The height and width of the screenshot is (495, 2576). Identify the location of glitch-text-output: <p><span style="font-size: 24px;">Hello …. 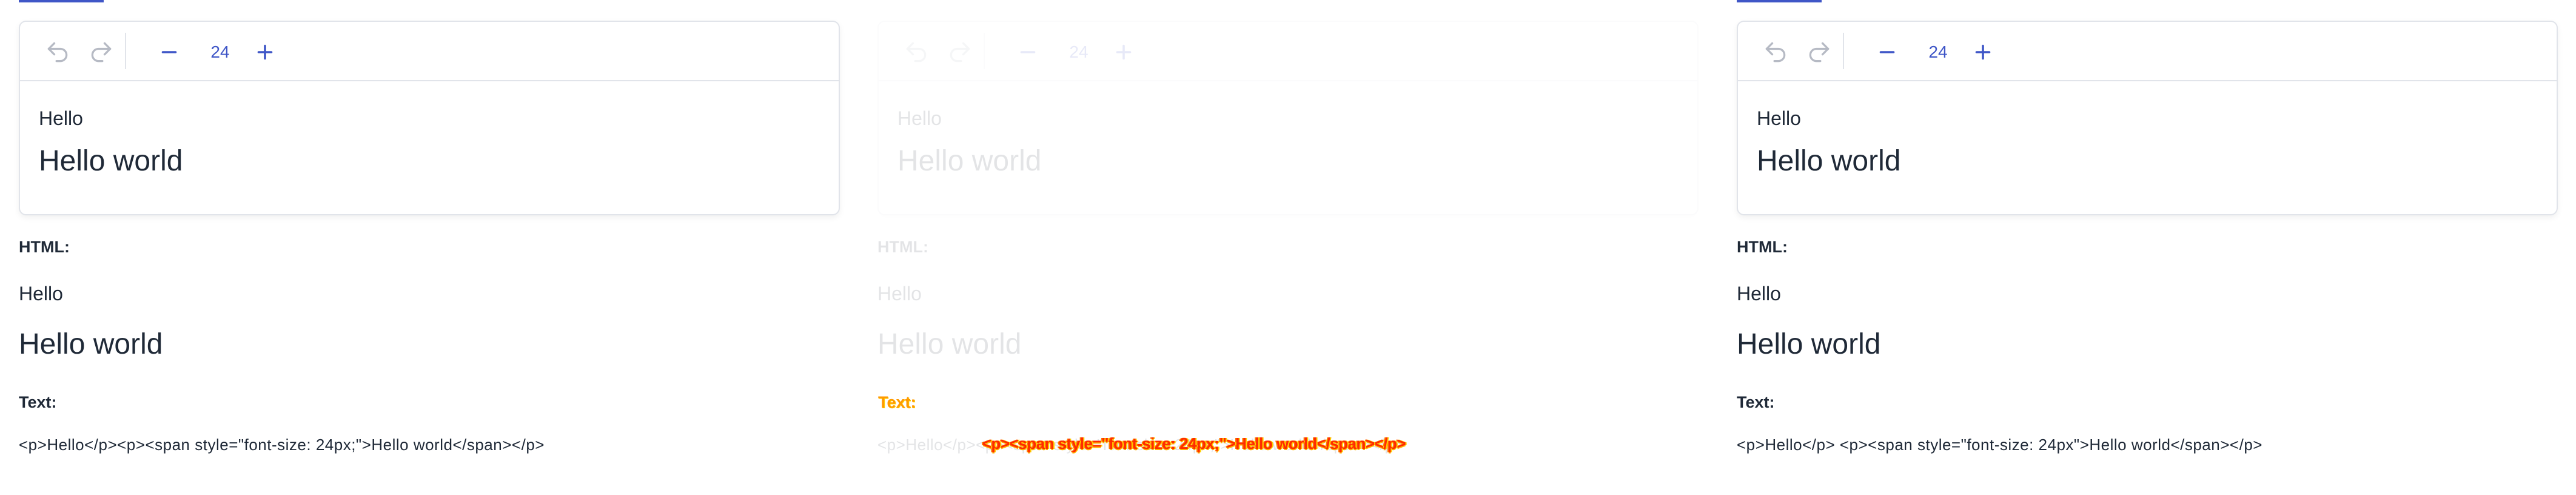
(1194, 443).